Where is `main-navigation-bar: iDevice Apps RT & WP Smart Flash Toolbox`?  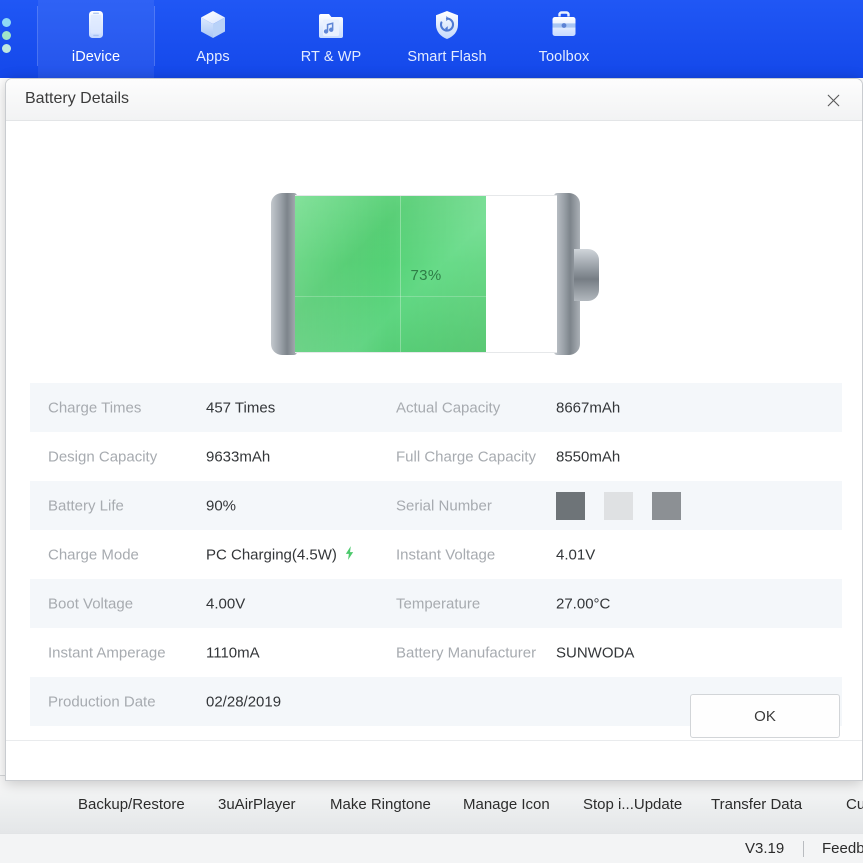 main-navigation-bar: iDevice Apps RT & WP Smart Flash Toolbox is located at coordinates (431, 39).